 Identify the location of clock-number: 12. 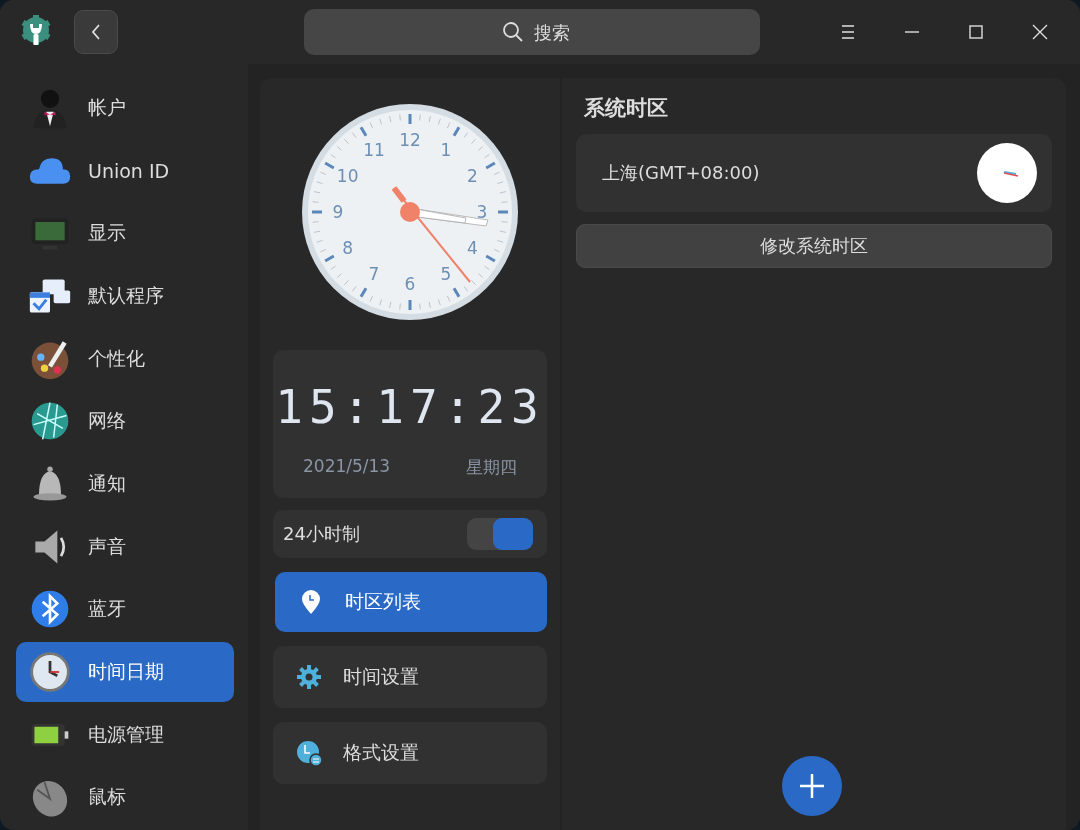
(410, 140).